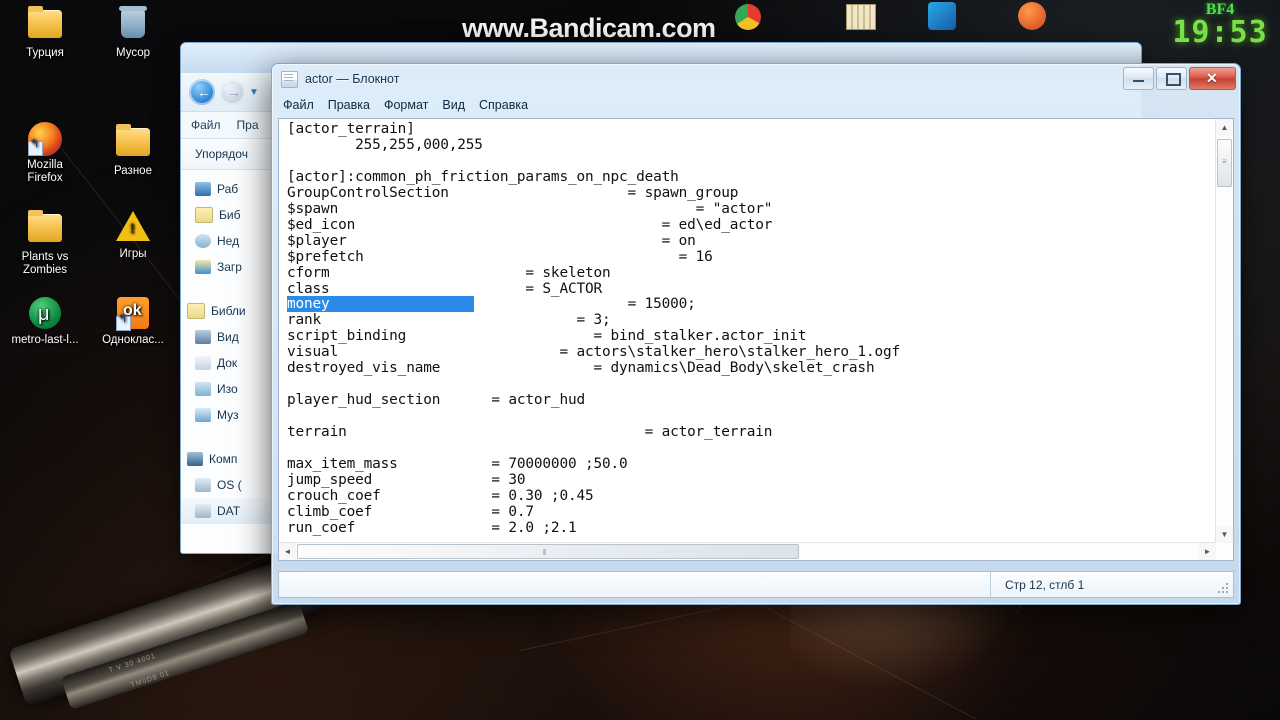 Image resolution: width=1280 pixels, height=720 pixels. What do you see at coordinates (1224, 331) in the screenshot?
I see `vertical-scrollbar: ▲ ≡ ▼` at bounding box center [1224, 331].